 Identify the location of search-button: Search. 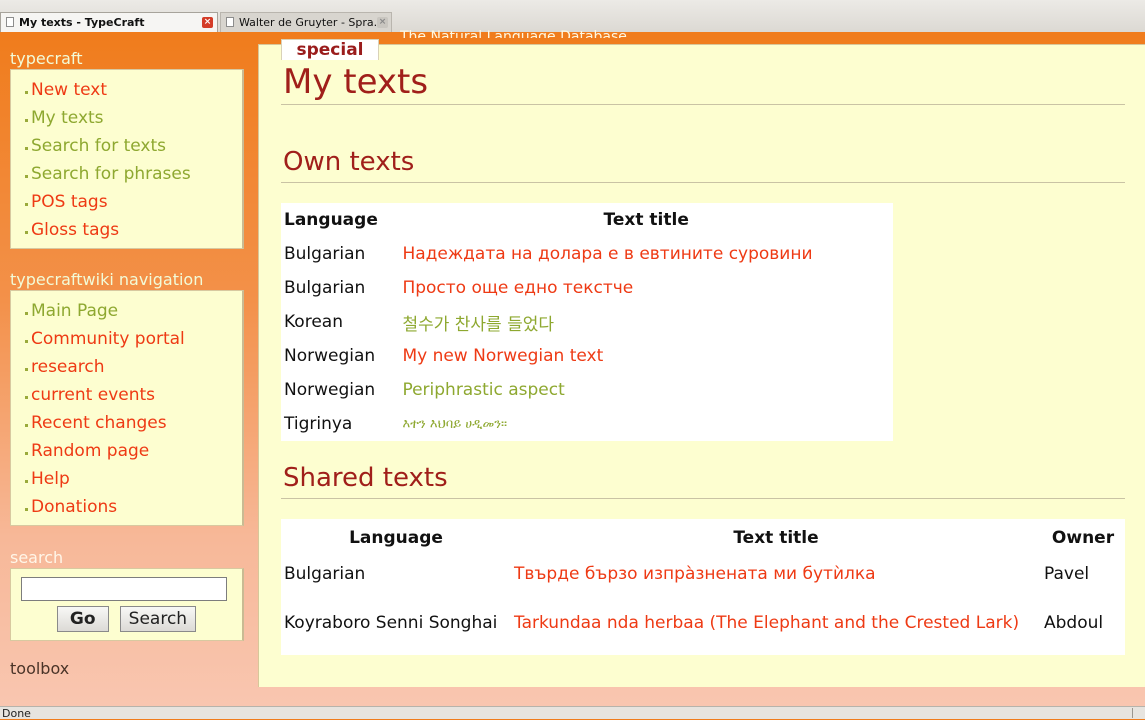
(158, 619).